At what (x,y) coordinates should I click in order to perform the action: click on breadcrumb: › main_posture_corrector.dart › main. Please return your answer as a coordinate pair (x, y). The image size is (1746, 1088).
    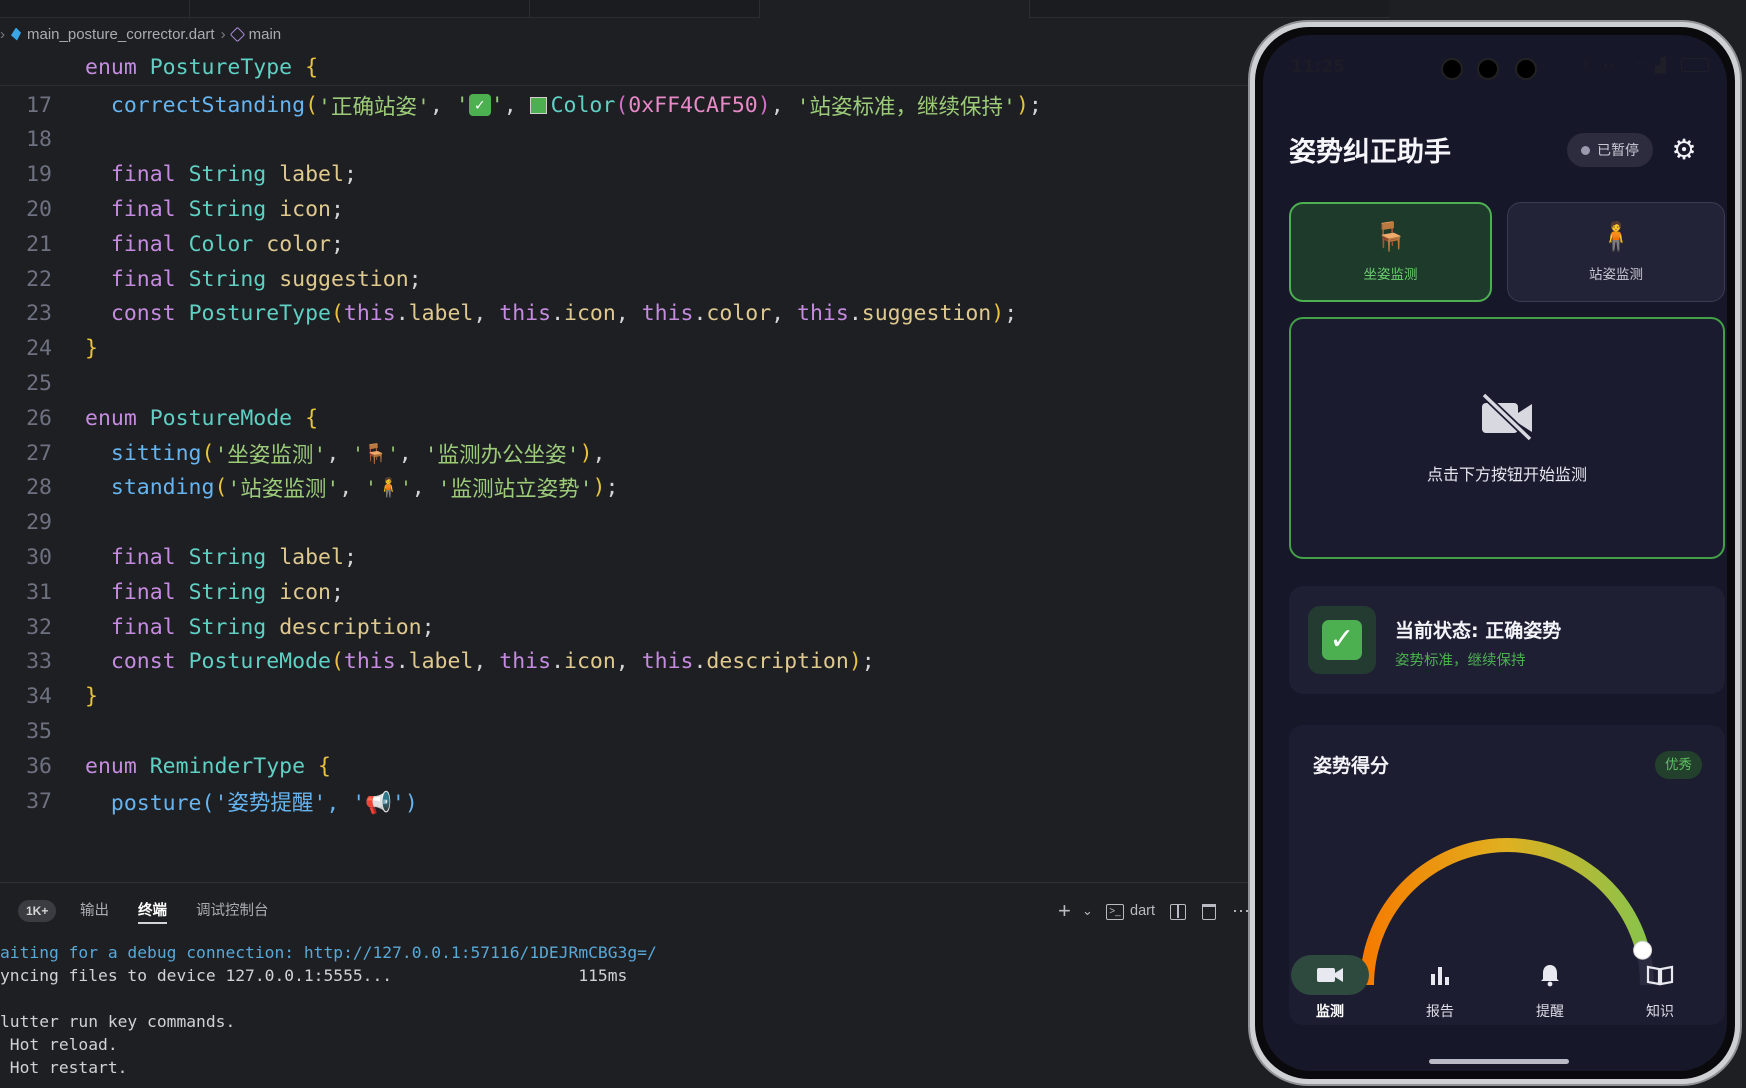
    Looking at the image, I should click on (625, 34).